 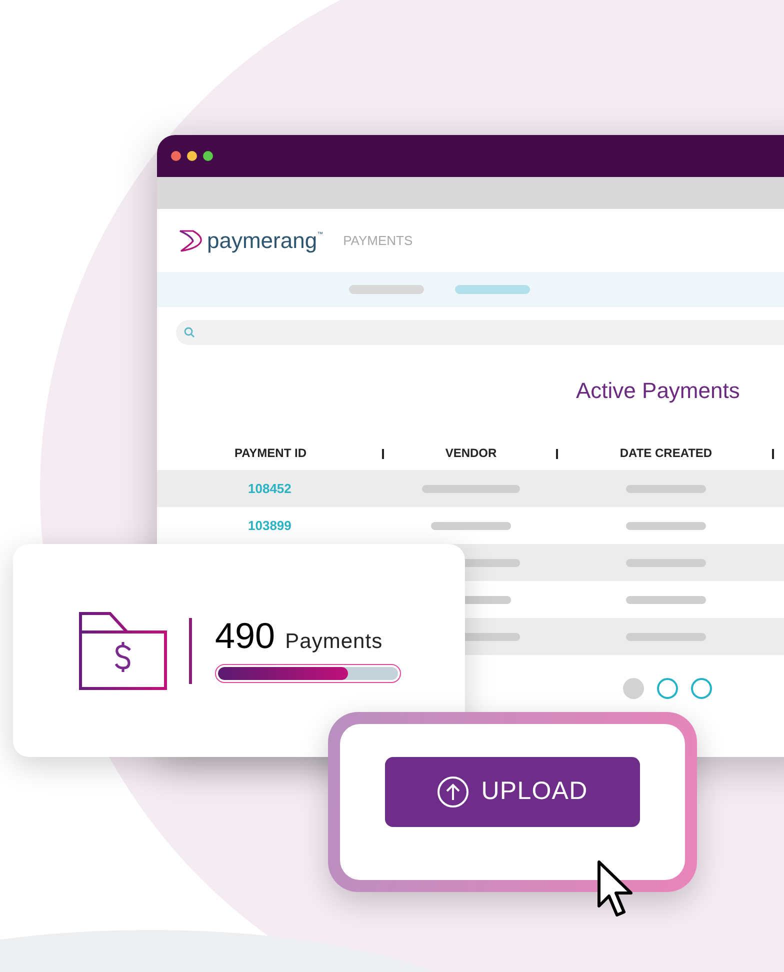 I want to click on logo-icon, so click(x=191, y=241).